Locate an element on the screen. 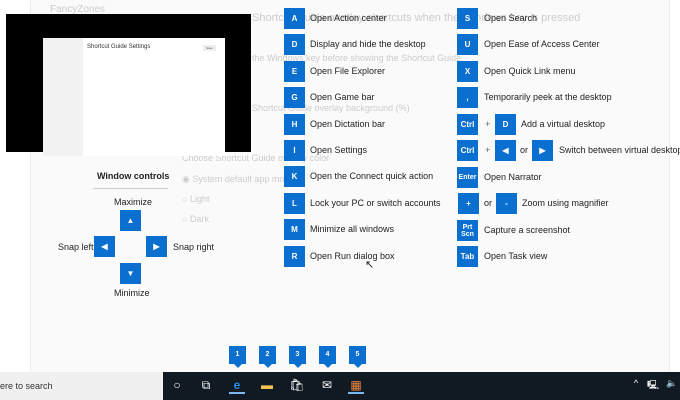 This screenshot has width=680, height=400. taskbar-badge: 5 is located at coordinates (357, 357).